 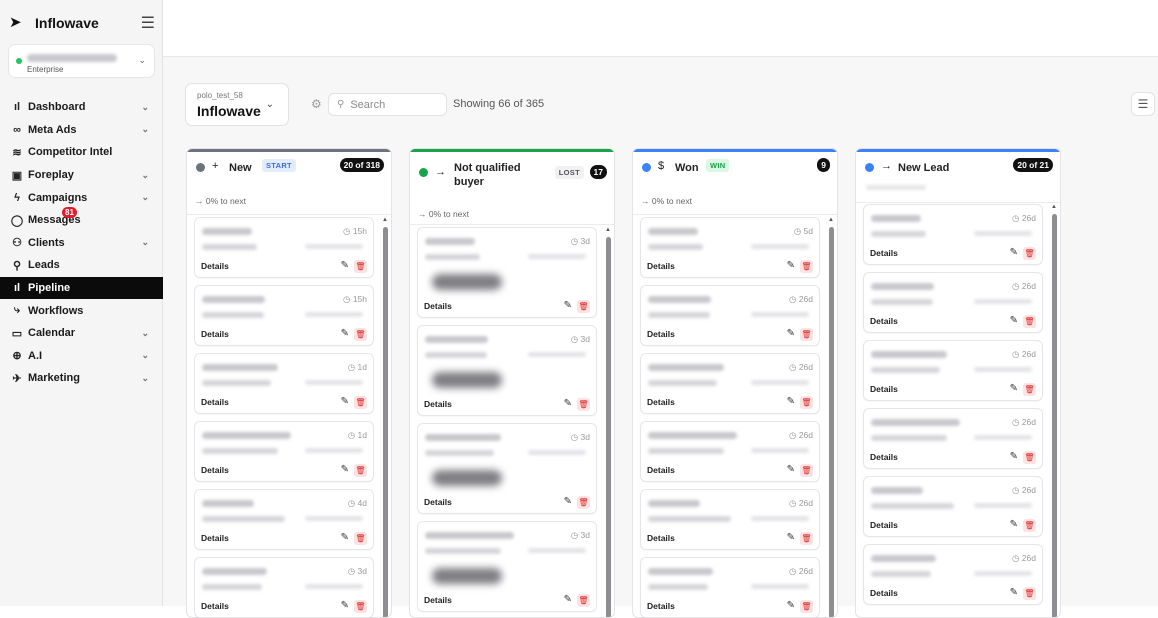 I want to click on search-input, so click(x=394, y=104).